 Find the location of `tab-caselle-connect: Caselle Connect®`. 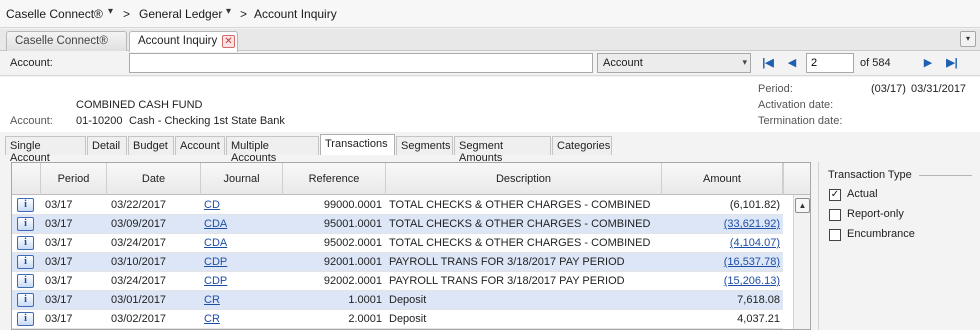

tab-caselle-connect: Caselle Connect® is located at coordinates (66, 41).